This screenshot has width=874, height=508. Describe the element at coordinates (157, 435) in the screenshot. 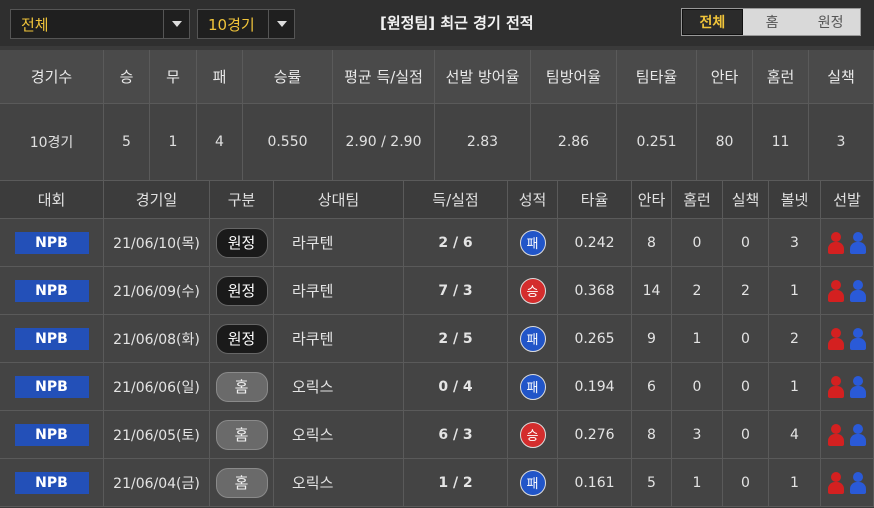

I see `date-cell: 21/06/05(토)` at that location.